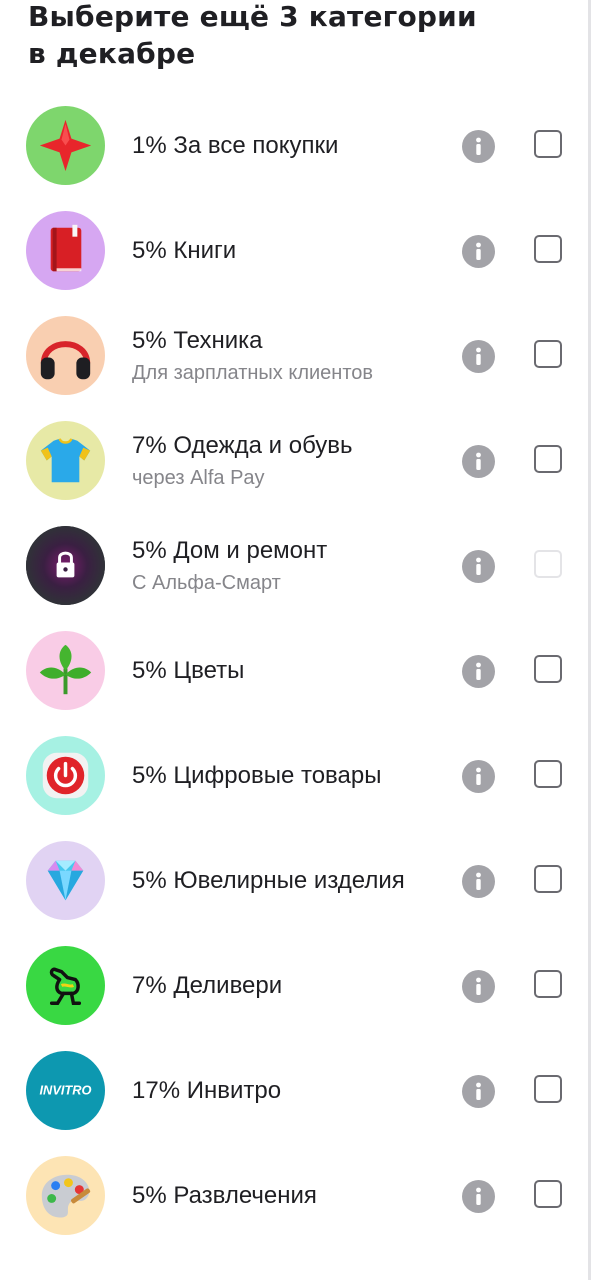  What do you see at coordinates (257, 775) in the screenshot?
I see `category-title: 5% Цифровые товары` at bounding box center [257, 775].